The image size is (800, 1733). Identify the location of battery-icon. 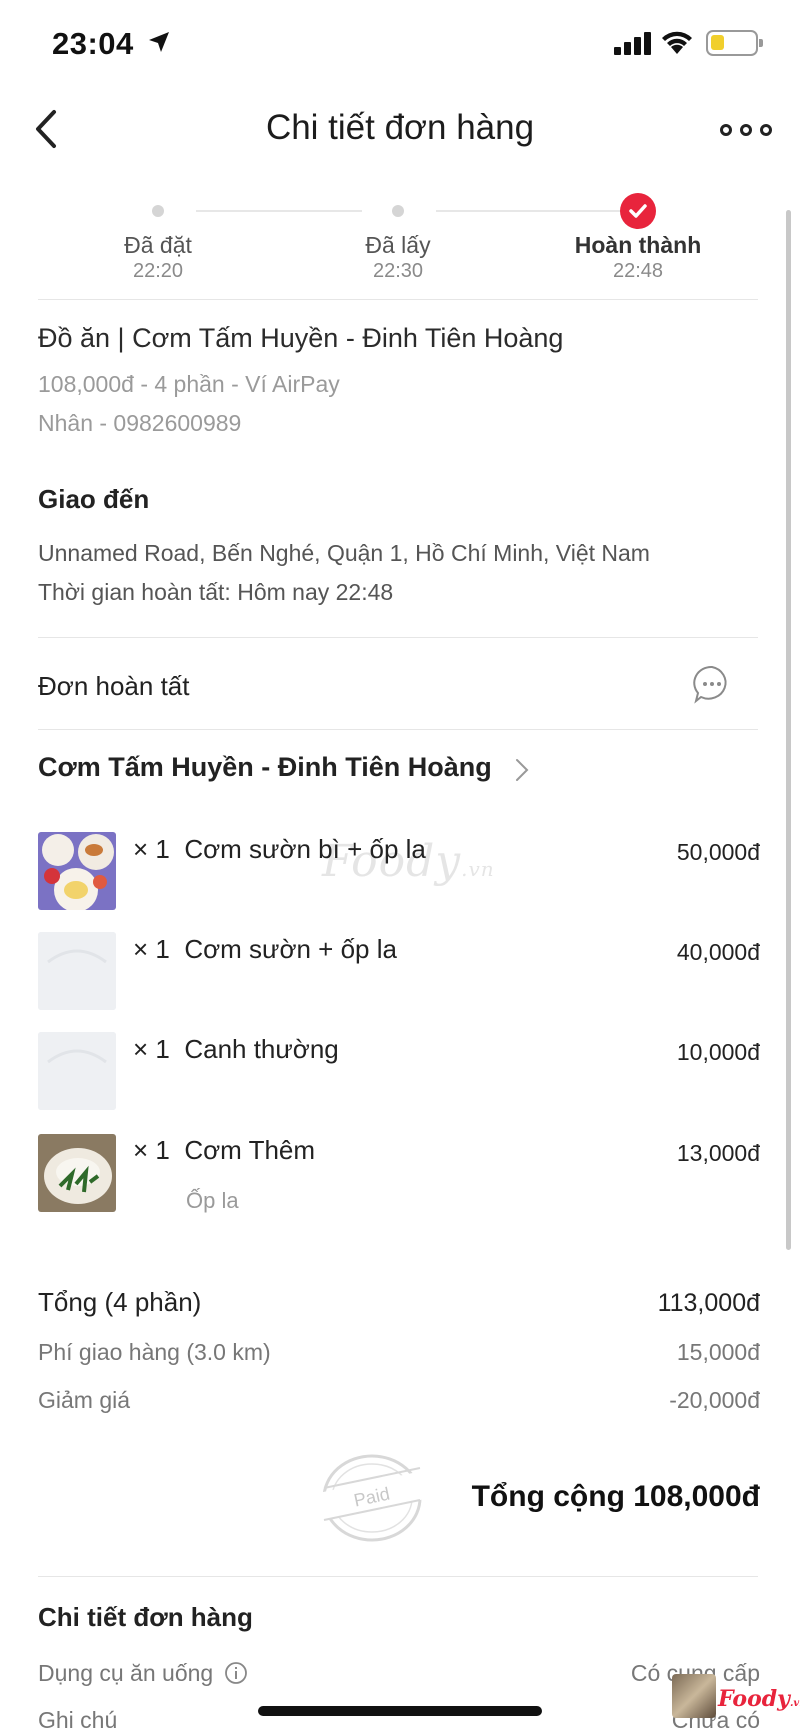
(734, 43).